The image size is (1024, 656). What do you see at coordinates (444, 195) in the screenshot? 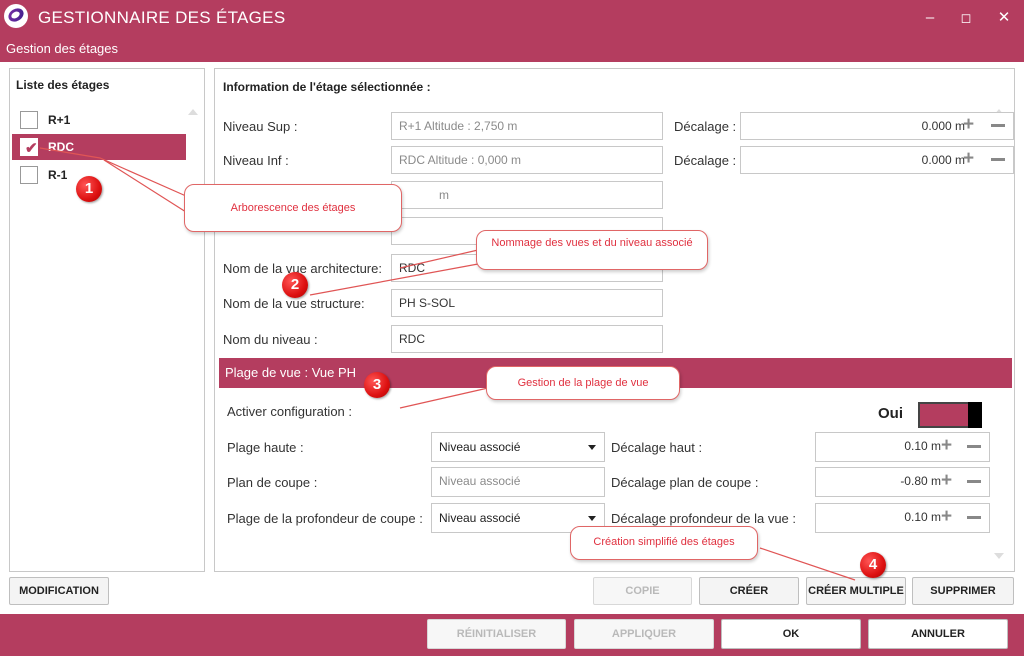
I see `hidden-field-value: m` at bounding box center [444, 195].